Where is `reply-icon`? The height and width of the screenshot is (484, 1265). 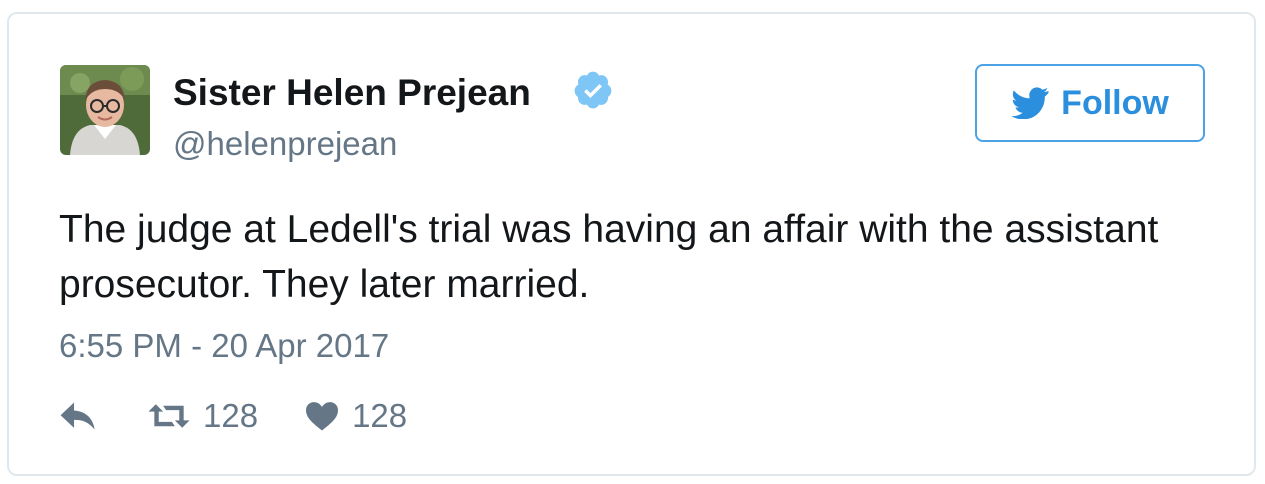
reply-icon is located at coordinates (77, 416).